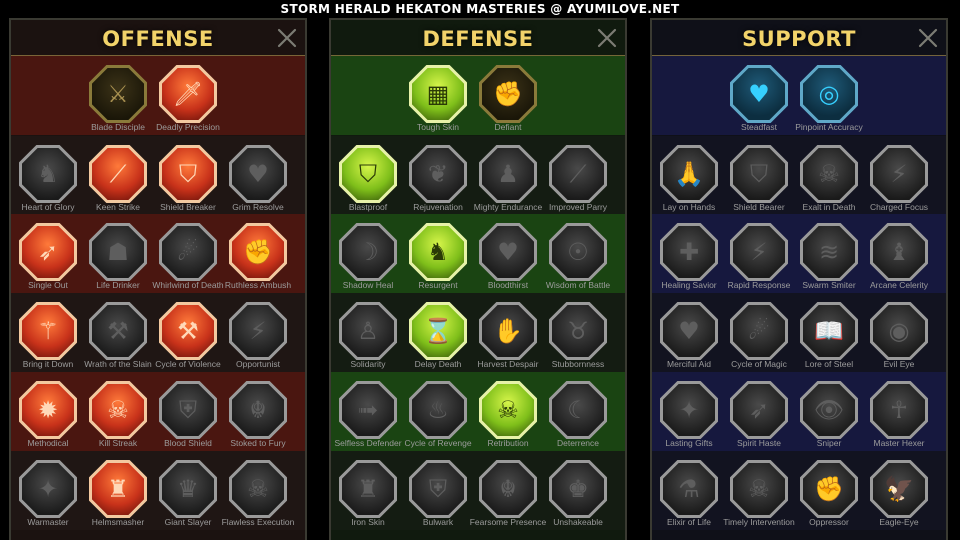 The width and height of the screenshot is (960, 540). Describe the element at coordinates (368, 489) in the screenshot. I see `mastery-frame: ♜` at that location.